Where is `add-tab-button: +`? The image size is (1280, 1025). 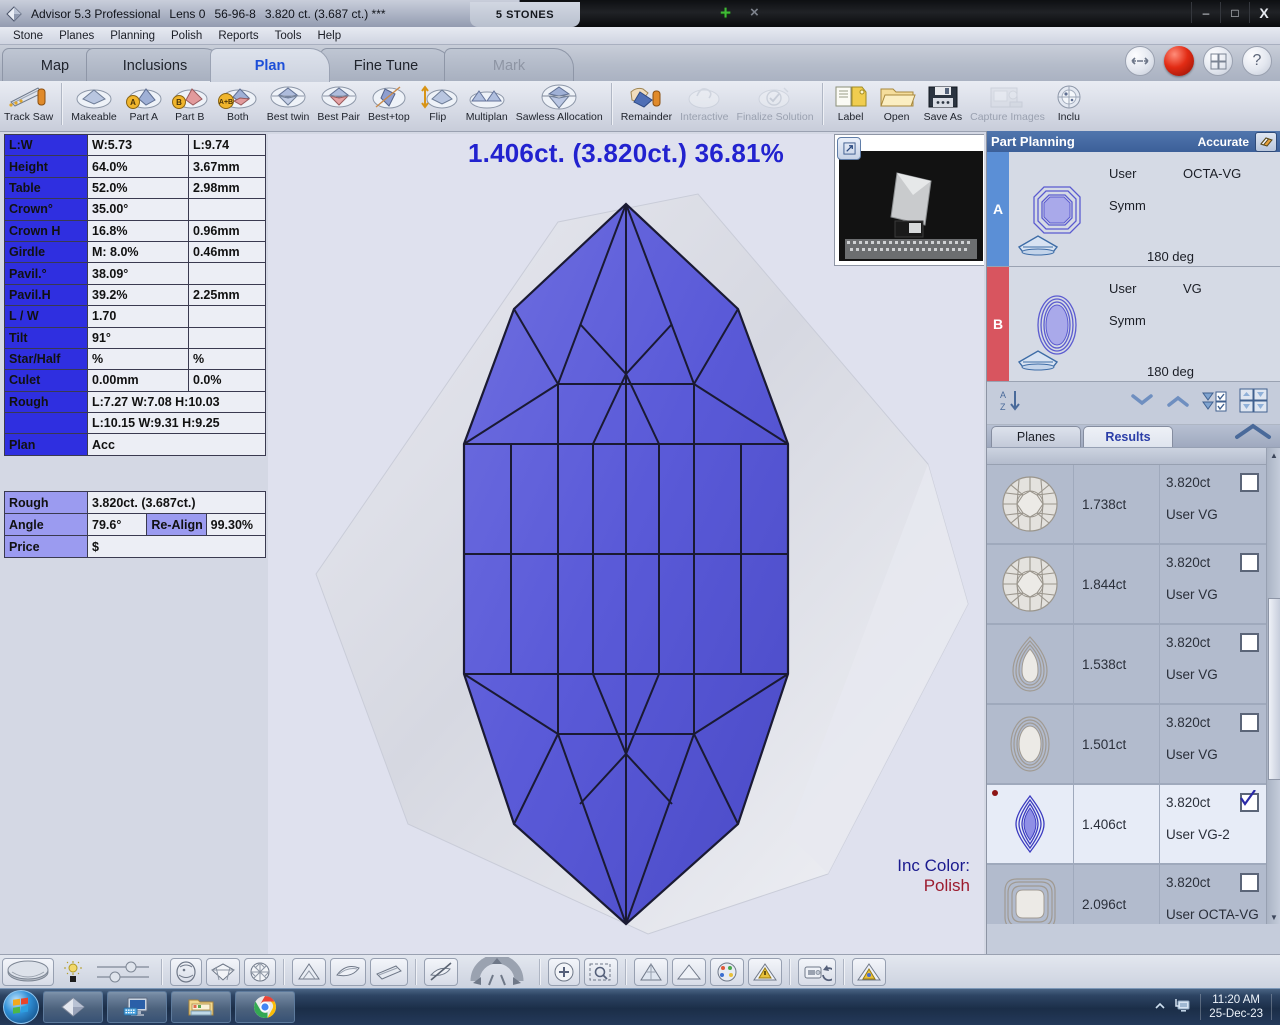
add-tab-button: + is located at coordinates (725, 13).